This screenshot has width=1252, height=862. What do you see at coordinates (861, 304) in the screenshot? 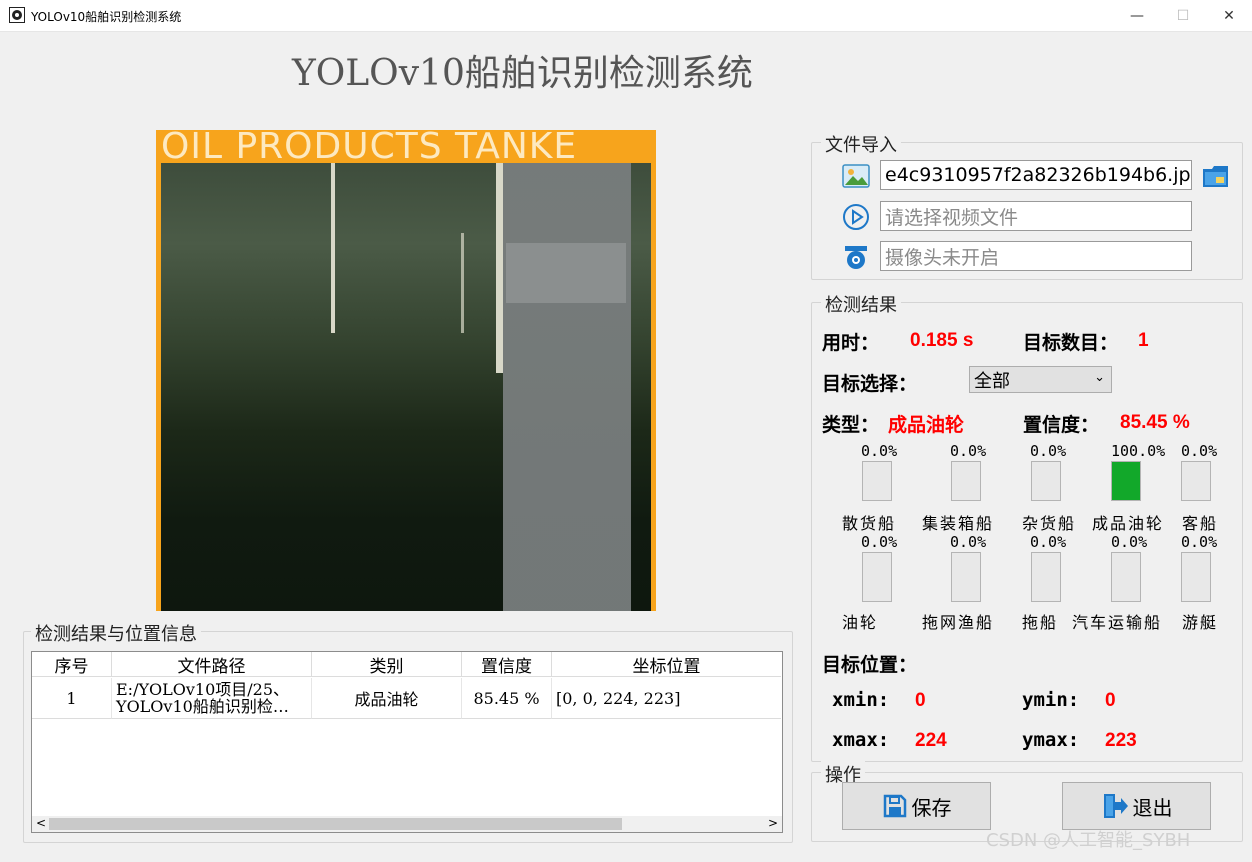
I see `detection-group-title: 检测结果` at bounding box center [861, 304].